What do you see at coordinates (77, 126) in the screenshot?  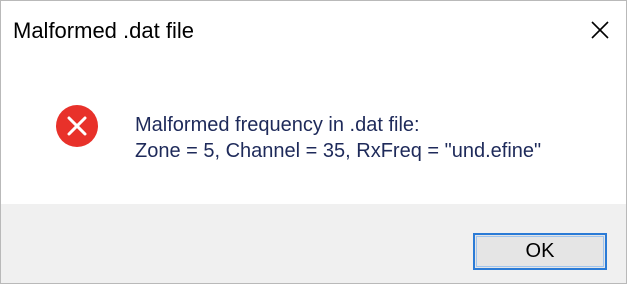 I see `error-icon` at bounding box center [77, 126].